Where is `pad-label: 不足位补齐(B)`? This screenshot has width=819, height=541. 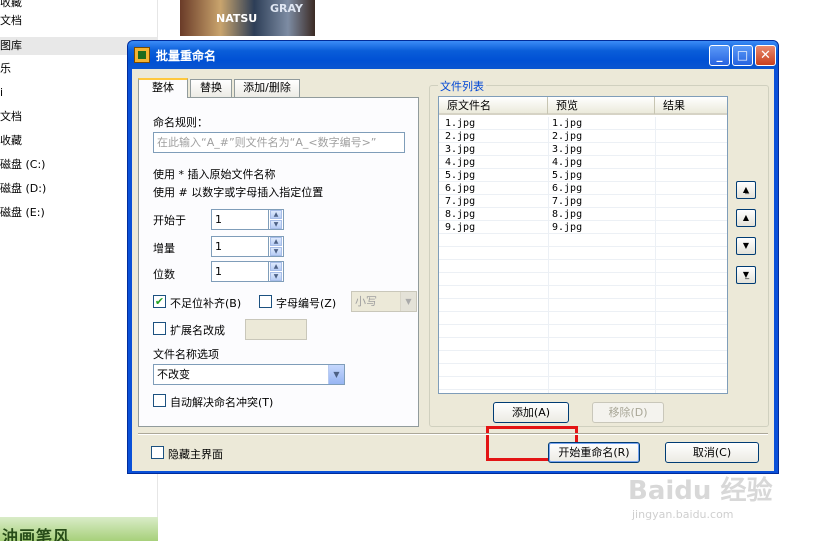 pad-label: 不足位补齐(B) is located at coordinates (206, 303).